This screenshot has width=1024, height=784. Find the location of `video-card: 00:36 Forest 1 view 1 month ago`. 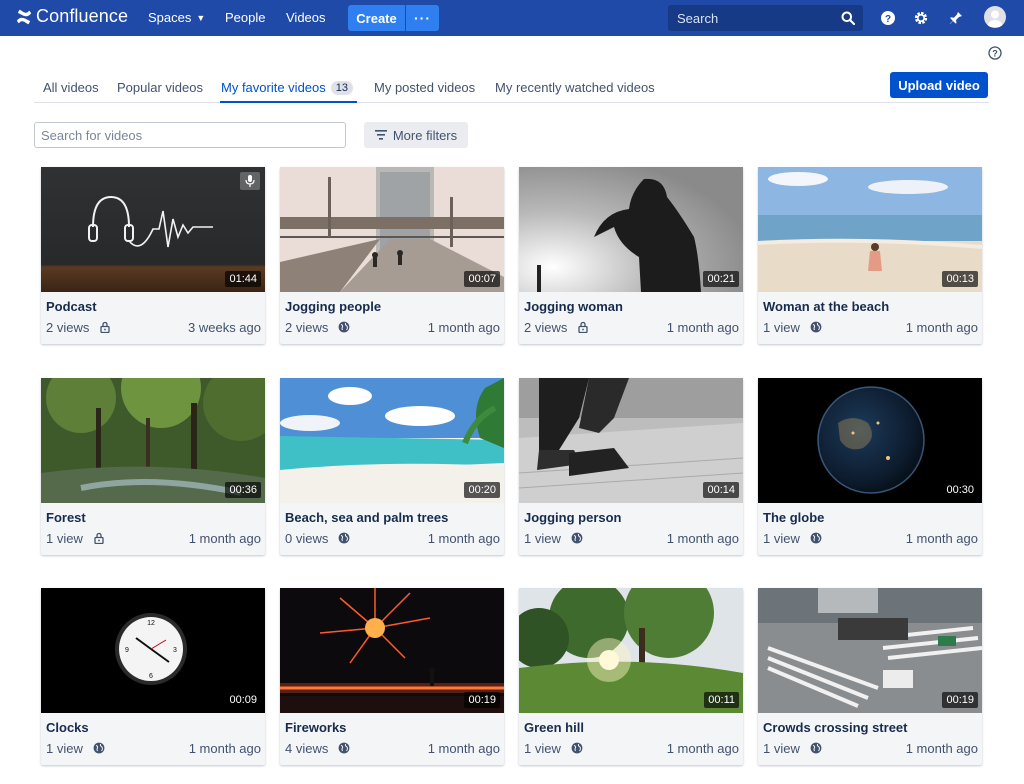

video-card: 00:36 Forest 1 view 1 month ago is located at coordinates (153, 466).